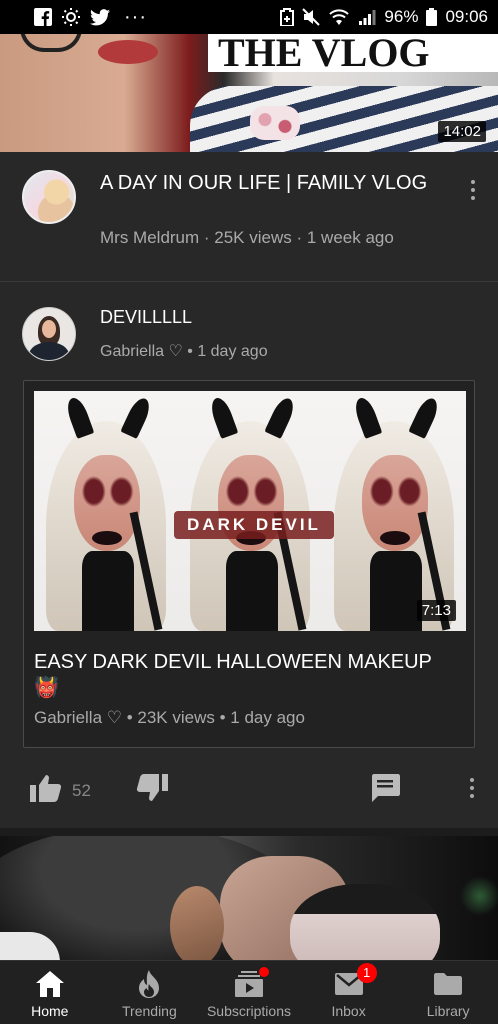  I want to click on thumbnail-lips-shape, so click(128, 52).